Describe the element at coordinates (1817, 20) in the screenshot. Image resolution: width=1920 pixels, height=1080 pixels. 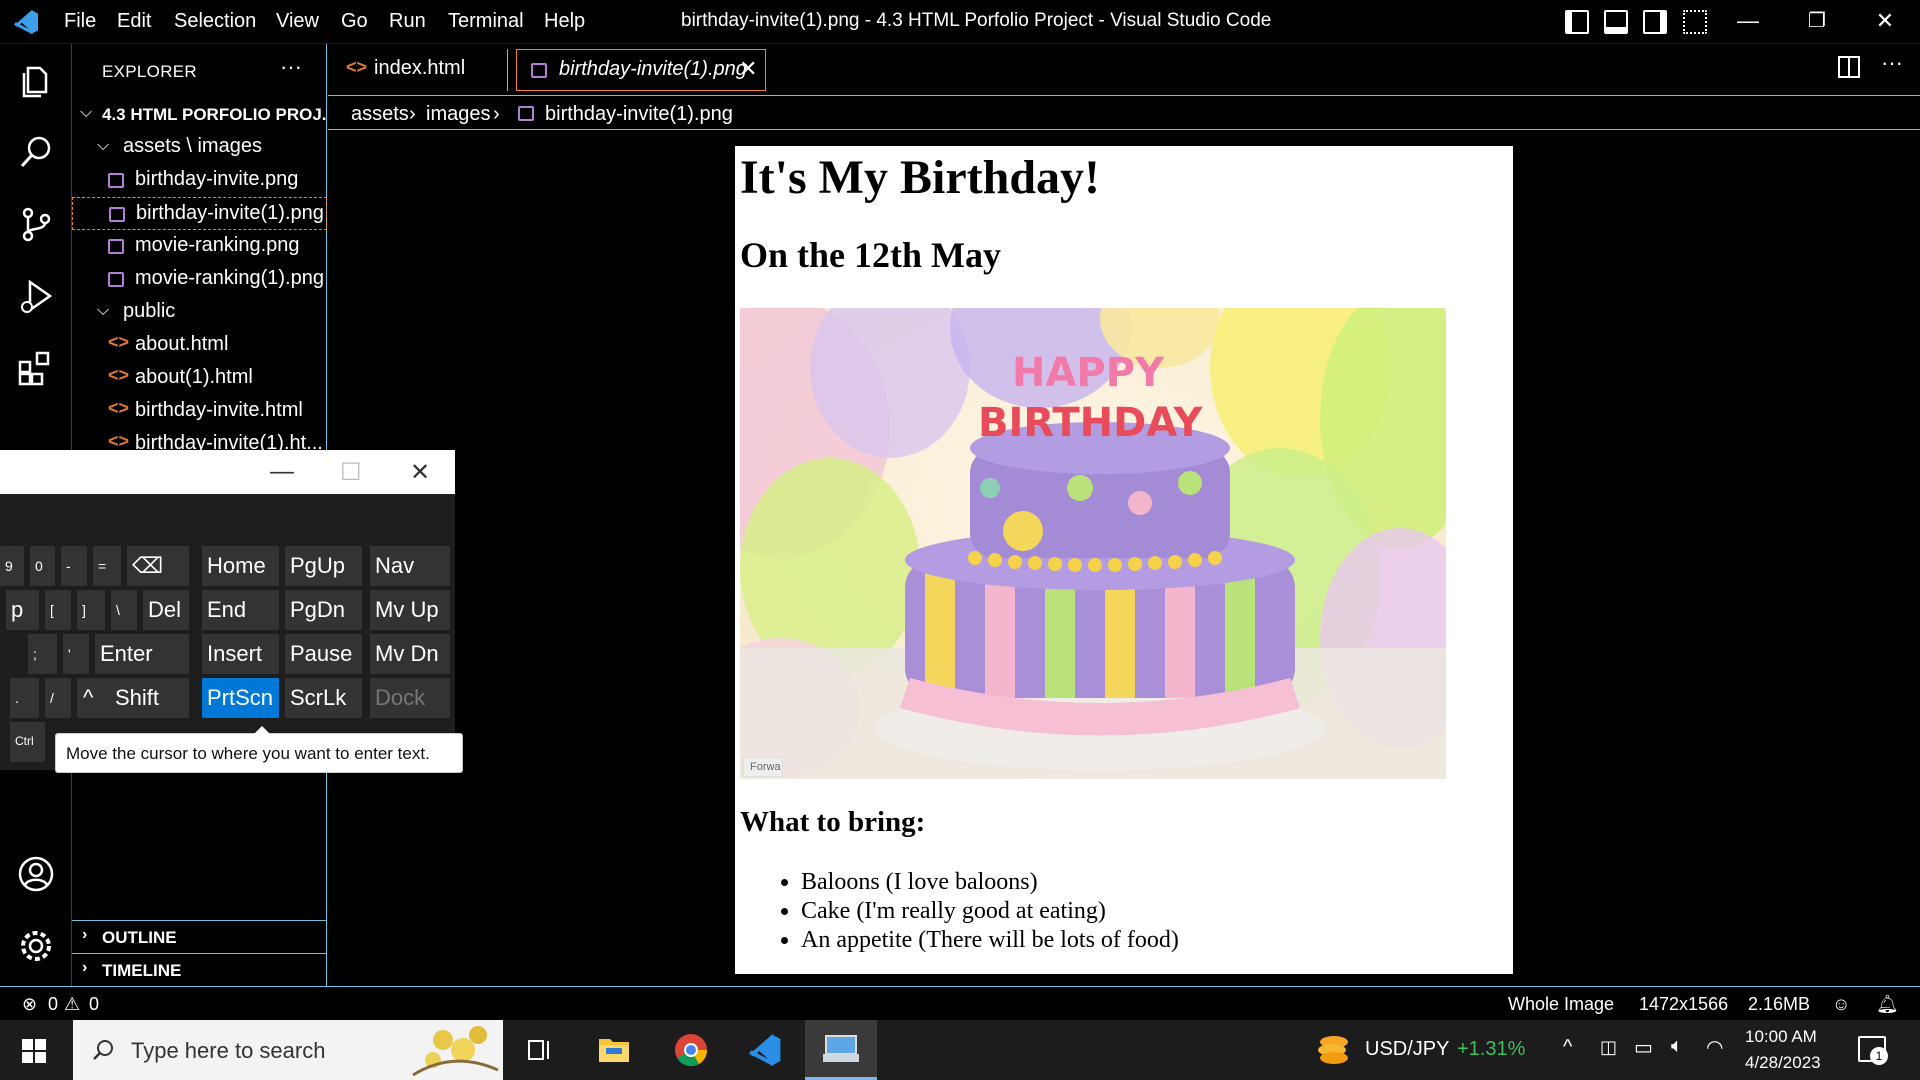
I see `restore-icon: ❐` at that location.